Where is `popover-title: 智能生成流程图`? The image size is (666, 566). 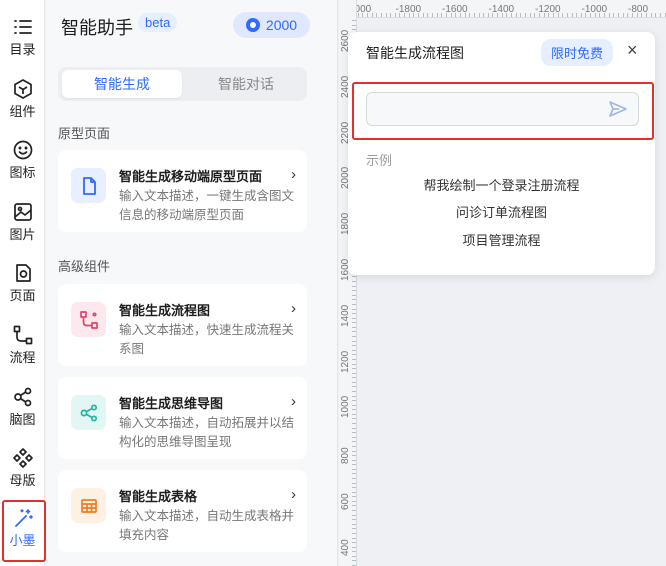
popover-title: 智能生成流程图 is located at coordinates (415, 53).